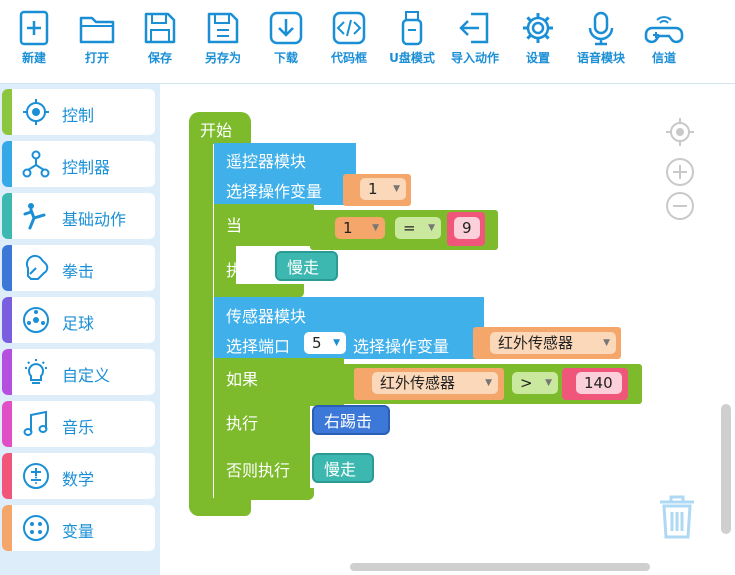 The width and height of the screenshot is (735, 575). Describe the element at coordinates (599, 383) in the screenshot. I see `if-right-value: 140` at that location.